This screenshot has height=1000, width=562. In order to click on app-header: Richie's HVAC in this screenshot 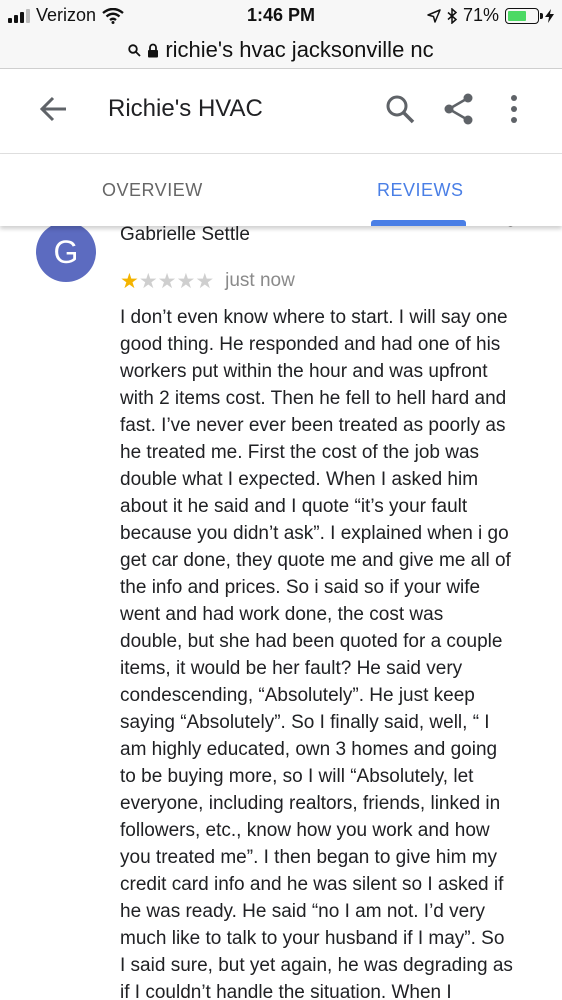, I will do `click(281, 111)`.